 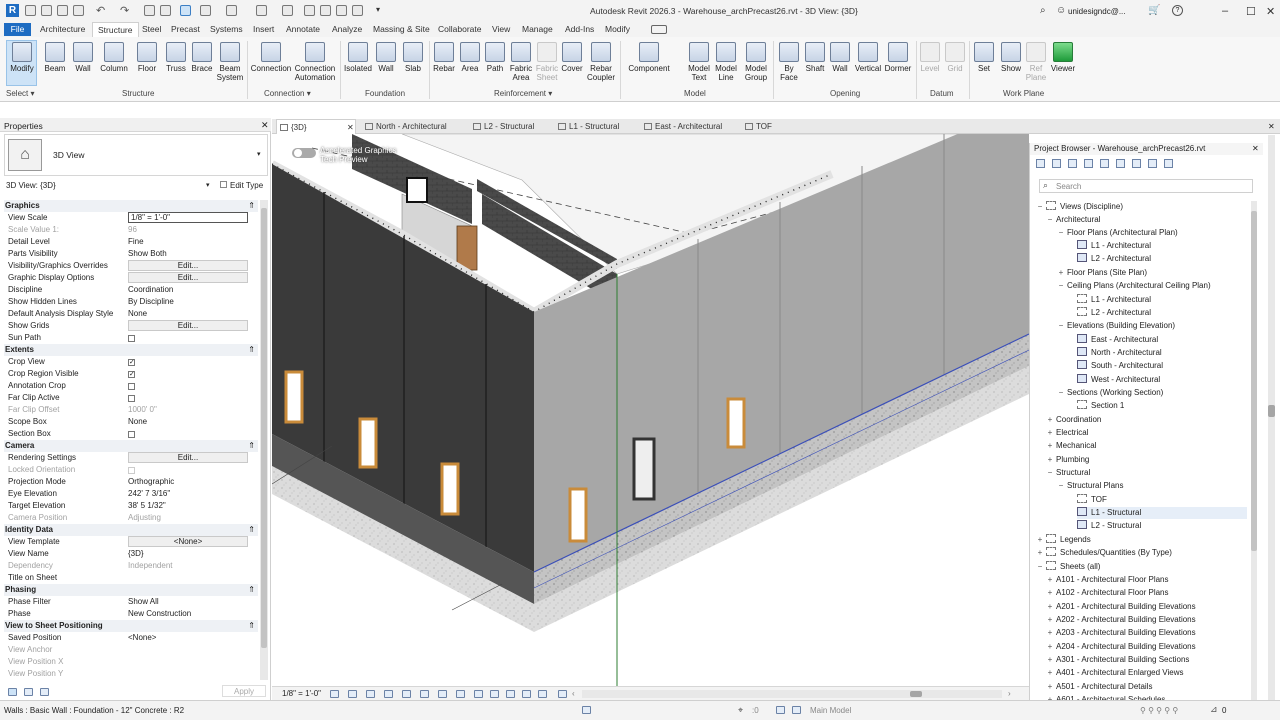 What do you see at coordinates (1120, 366) in the screenshot?
I see `tree-south-architectural: South - Architectural` at bounding box center [1120, 366].